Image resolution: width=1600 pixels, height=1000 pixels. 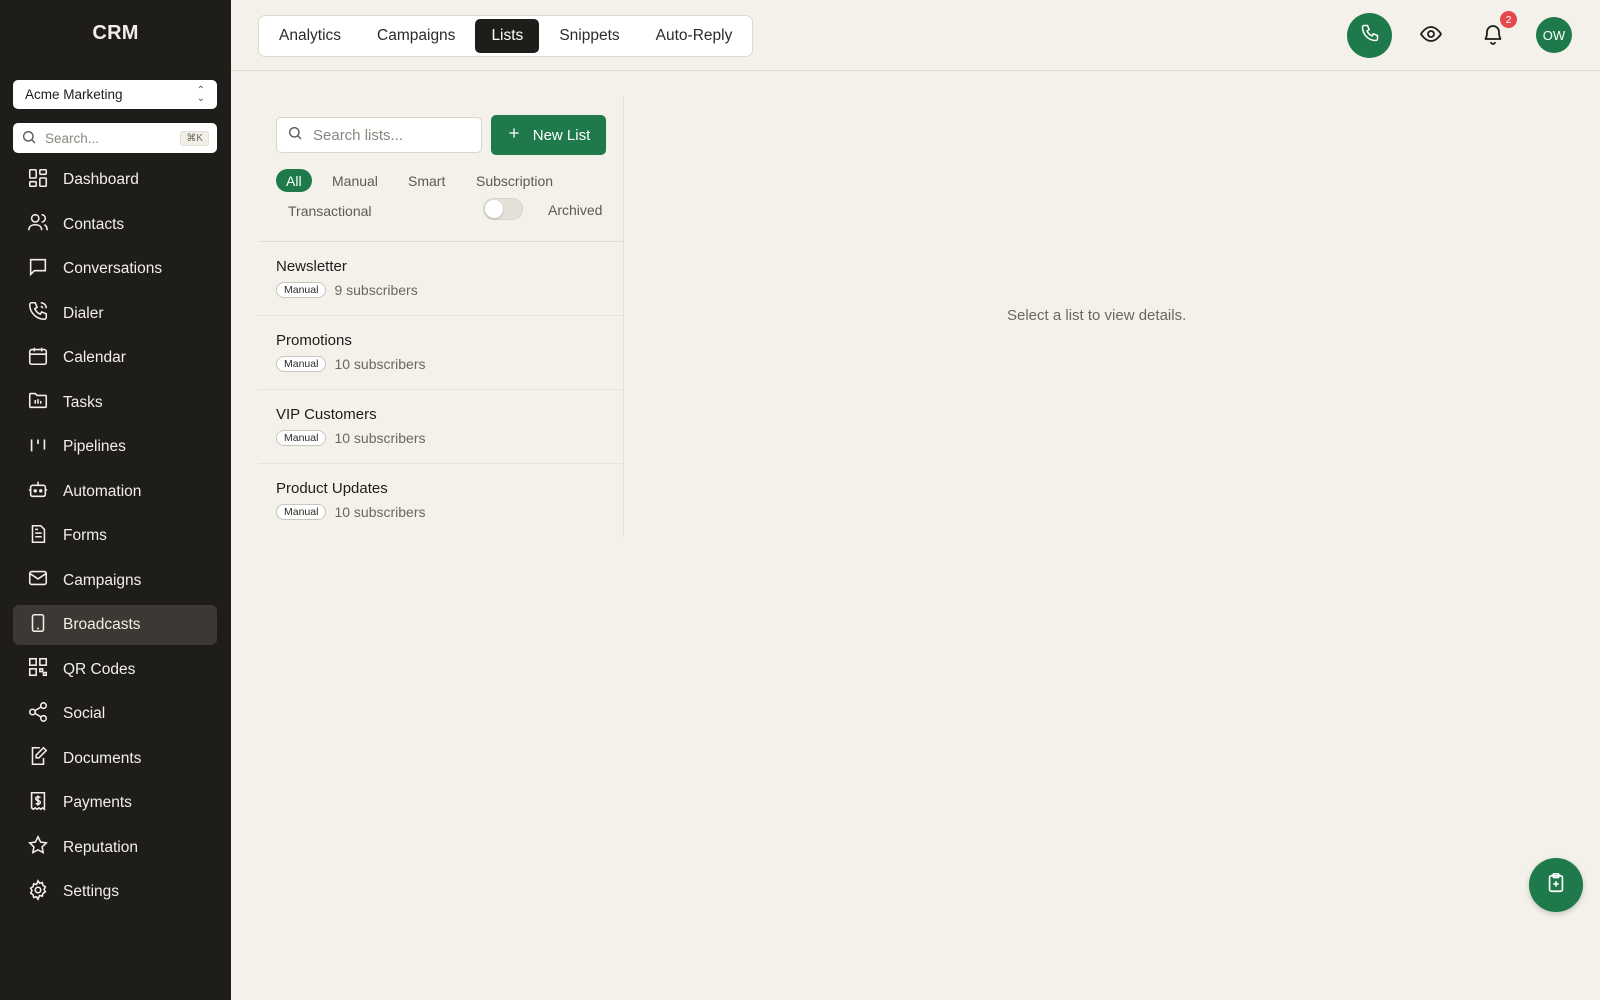 I want to click on toggle-knob, so click(x=494, y=209).